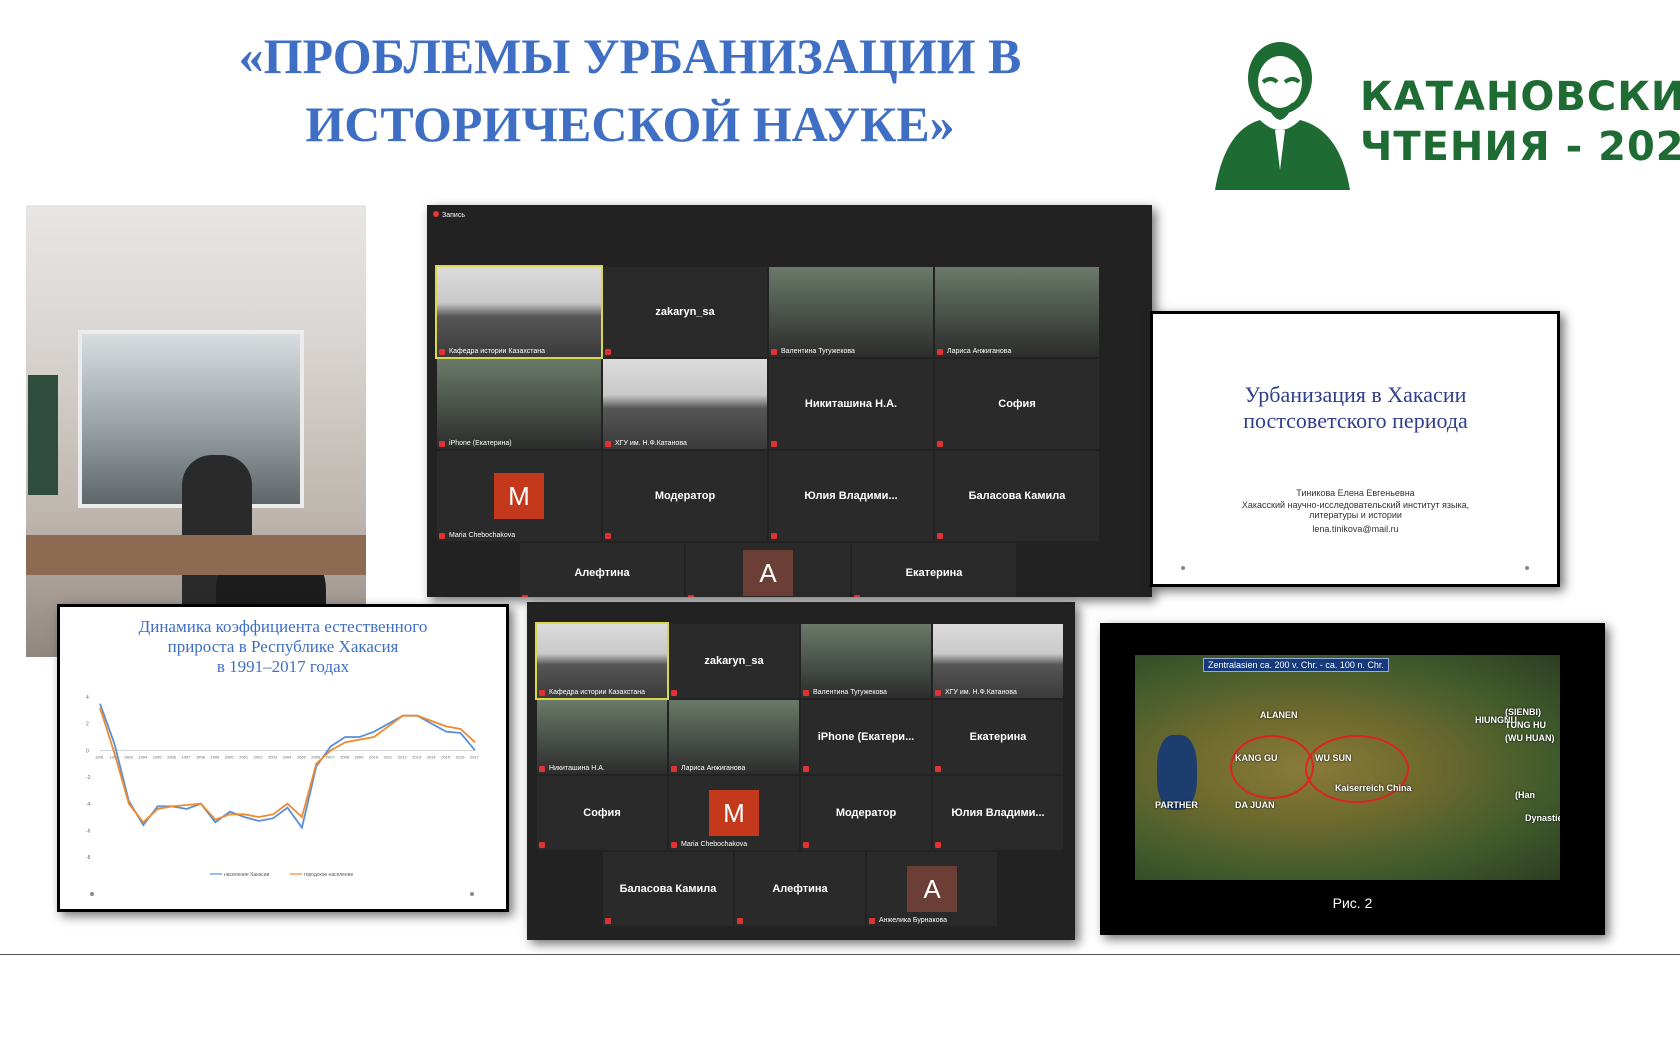 Image resolution: width=1680 pixels, height=1050 pixels. I want to click on x-tick-label: 1991, so click(100, 756).